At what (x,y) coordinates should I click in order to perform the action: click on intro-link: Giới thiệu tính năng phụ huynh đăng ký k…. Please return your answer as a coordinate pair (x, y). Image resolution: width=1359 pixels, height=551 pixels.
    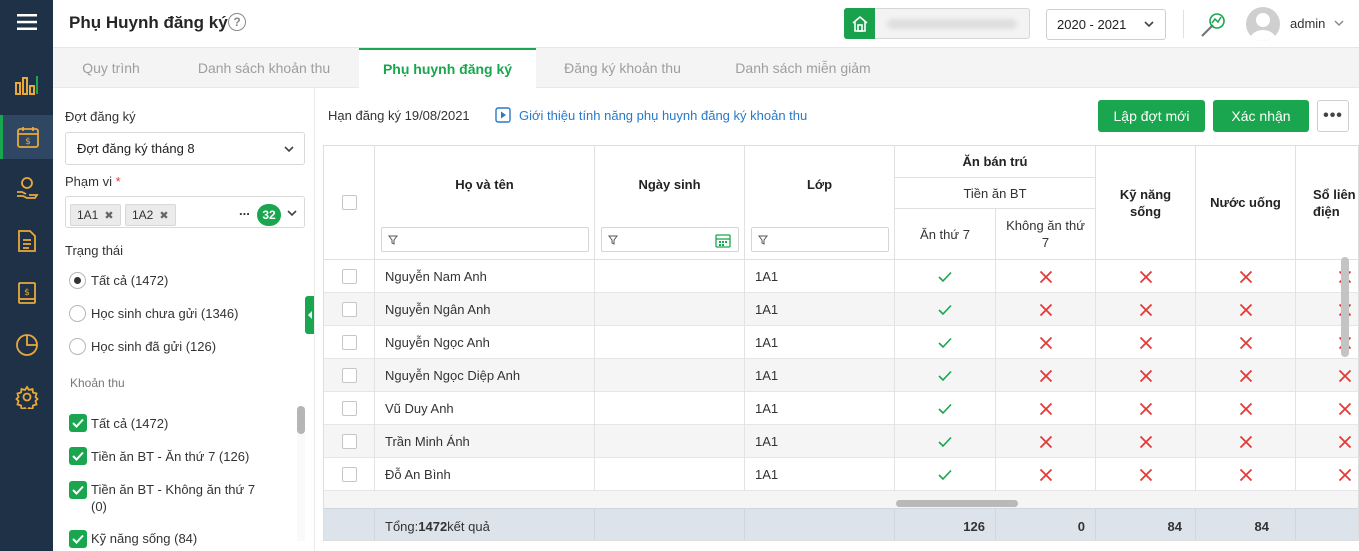
    Looking at the image, I should click on (651, 115).